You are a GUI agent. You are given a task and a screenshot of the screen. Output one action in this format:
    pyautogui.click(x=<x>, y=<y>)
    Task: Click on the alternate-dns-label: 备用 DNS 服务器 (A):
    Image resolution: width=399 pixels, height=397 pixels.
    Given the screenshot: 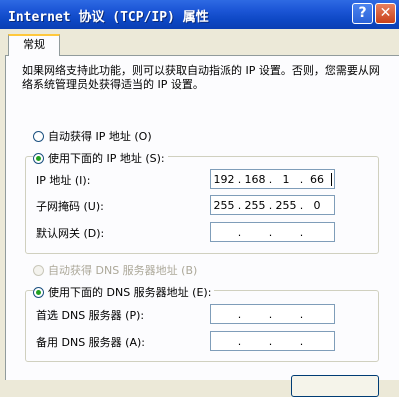 What is the action you would take?
    pyautogui.click(x=90, y=342)
    